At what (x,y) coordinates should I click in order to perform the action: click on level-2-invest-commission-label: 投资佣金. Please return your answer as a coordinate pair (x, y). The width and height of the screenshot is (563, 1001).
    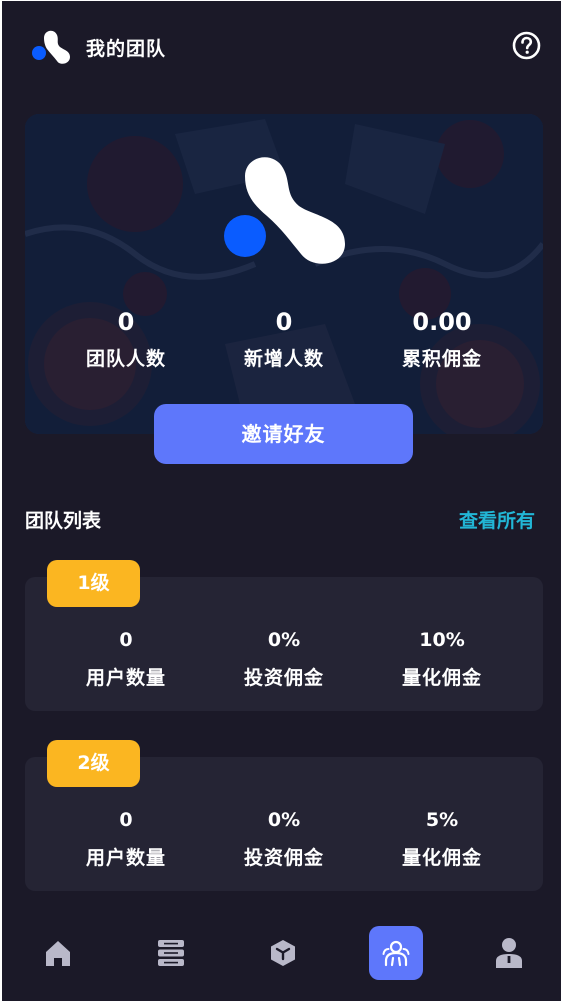
    Looking at the image, I should click on (283, 858).